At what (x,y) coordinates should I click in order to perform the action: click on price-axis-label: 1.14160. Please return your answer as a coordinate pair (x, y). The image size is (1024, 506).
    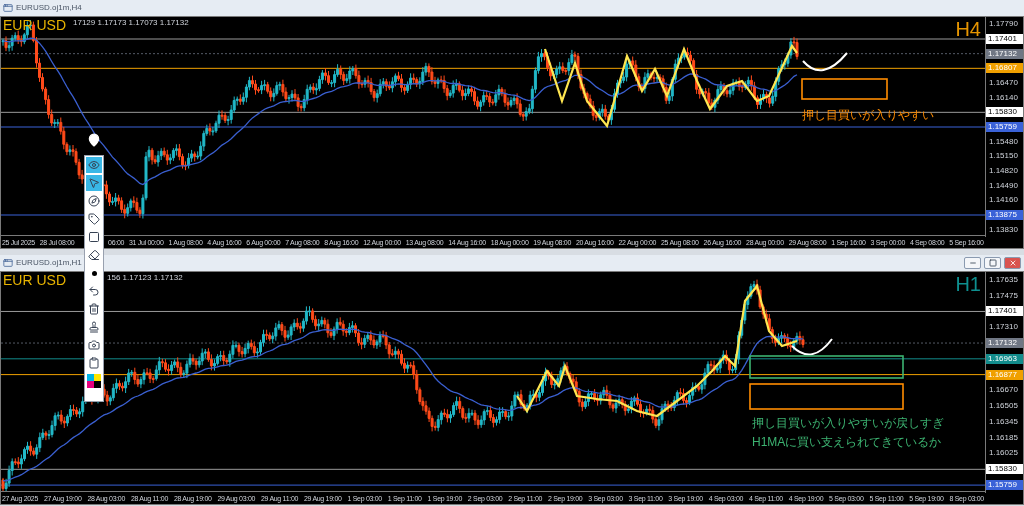
    Looking at the image, I should click on (1003, 200).